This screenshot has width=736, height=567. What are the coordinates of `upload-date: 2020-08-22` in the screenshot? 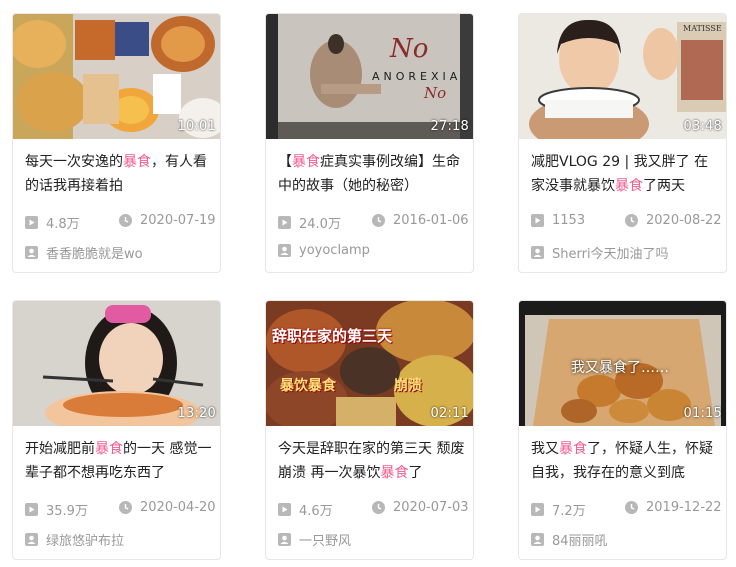 It's located at (673, 220).